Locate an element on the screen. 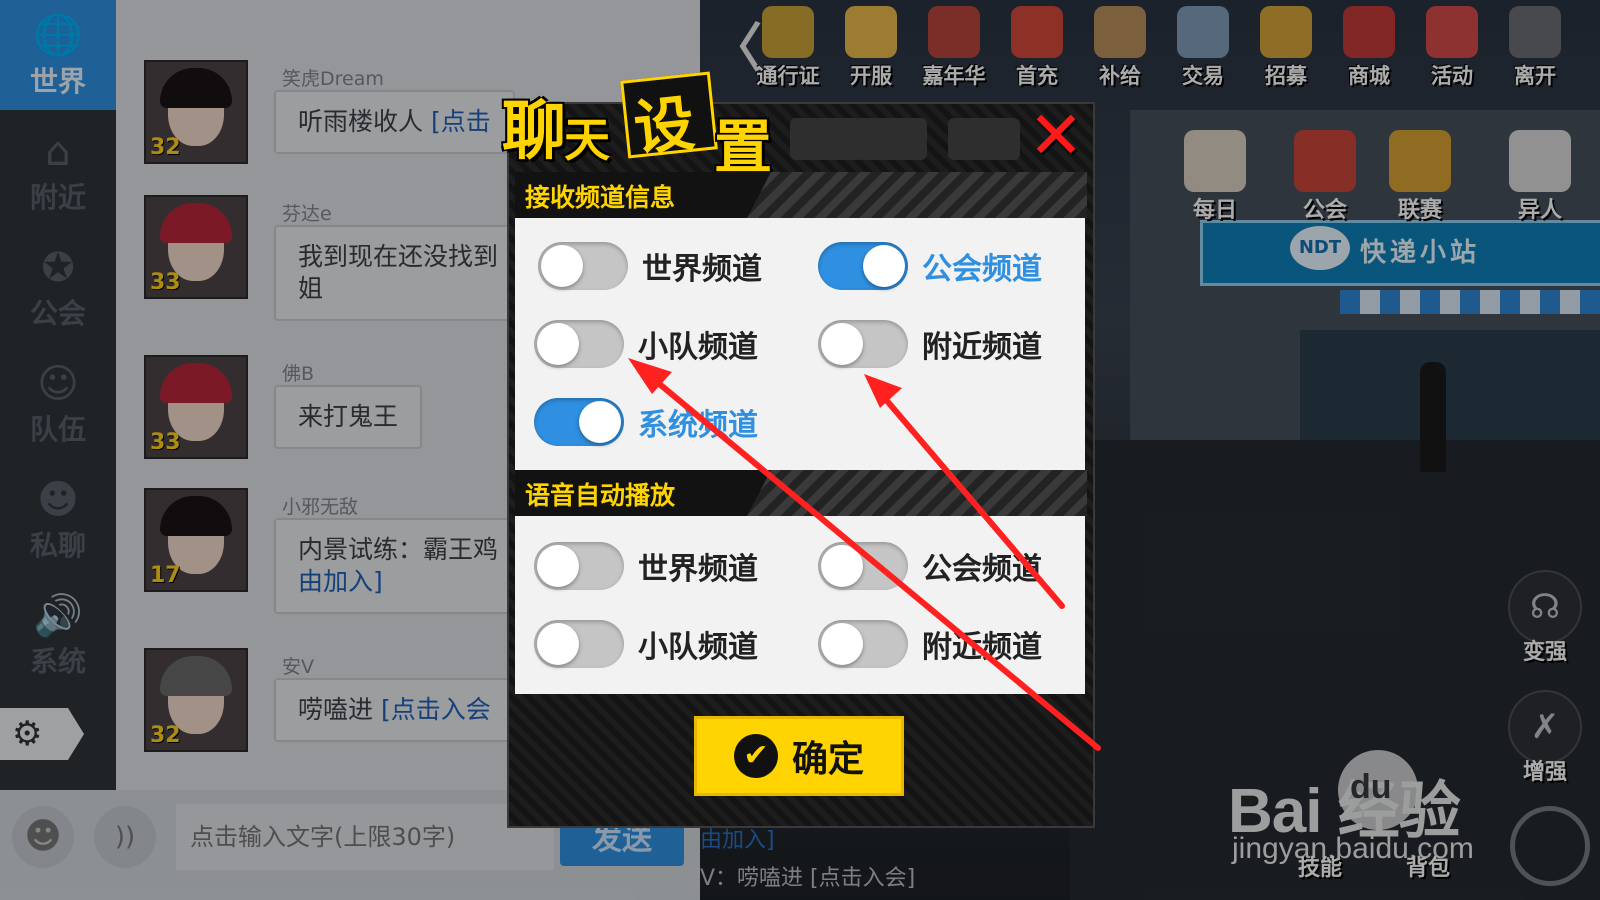  title-char: 设 is located at coordinates (664, 126).